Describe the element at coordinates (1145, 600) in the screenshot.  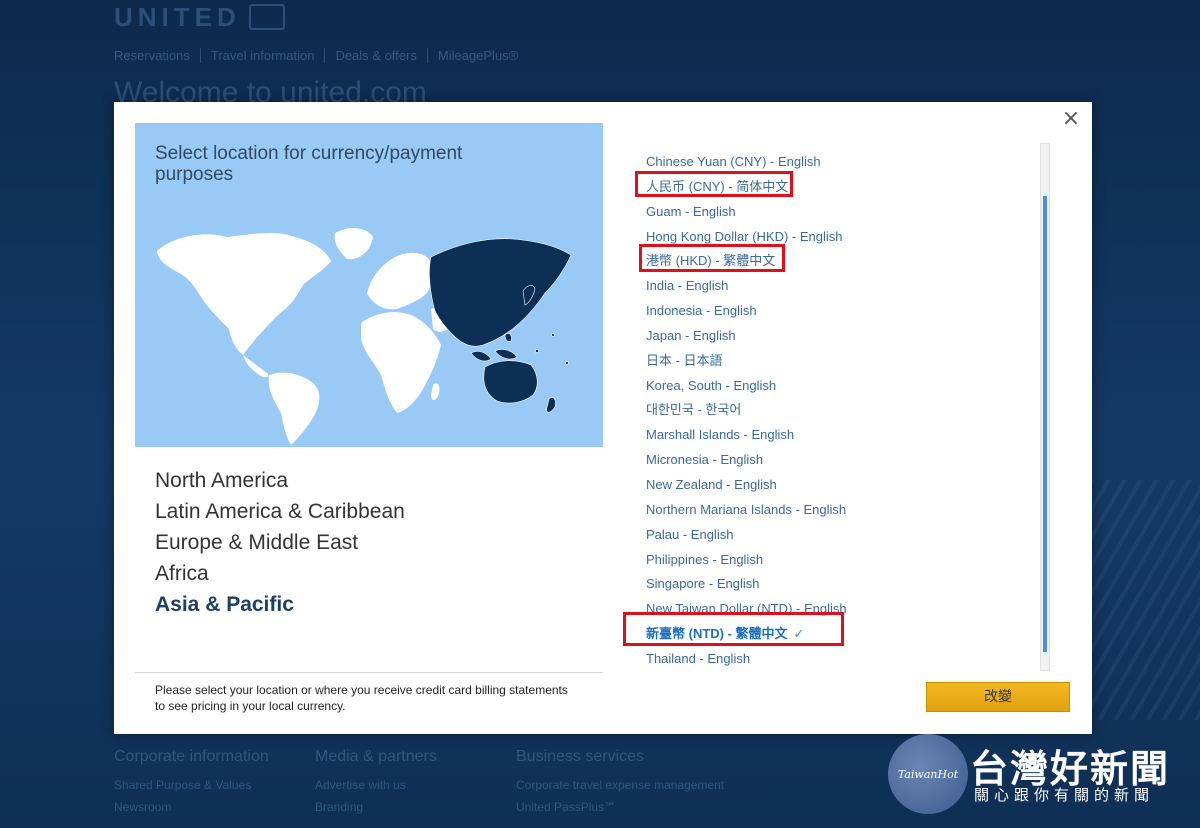
I see `background-decoration` at that location.